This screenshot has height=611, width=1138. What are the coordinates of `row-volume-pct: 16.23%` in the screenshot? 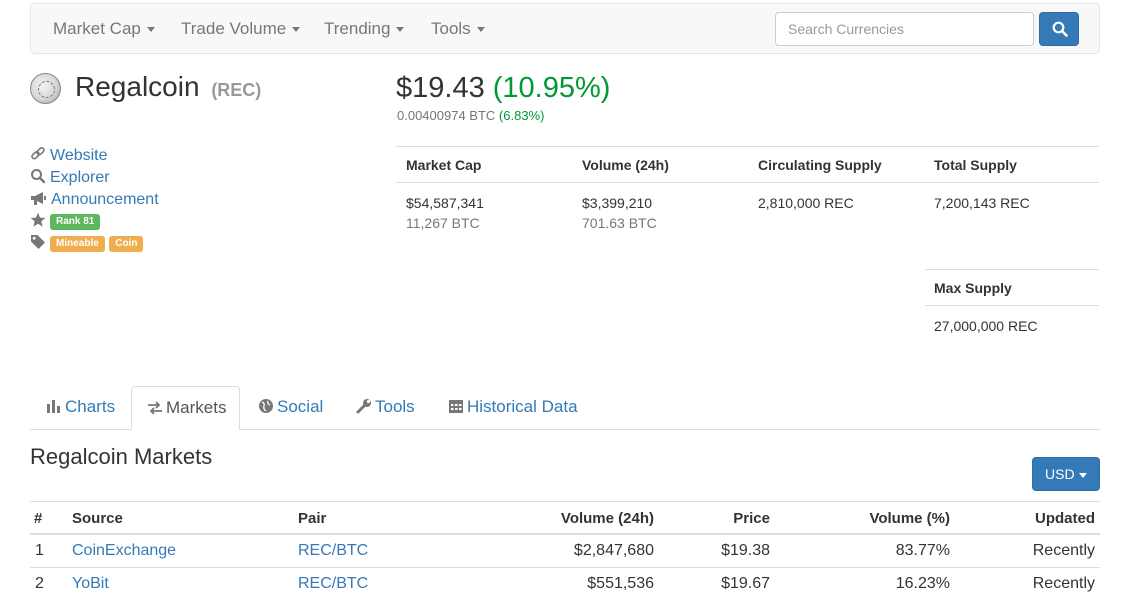 It's located at (922, 583).